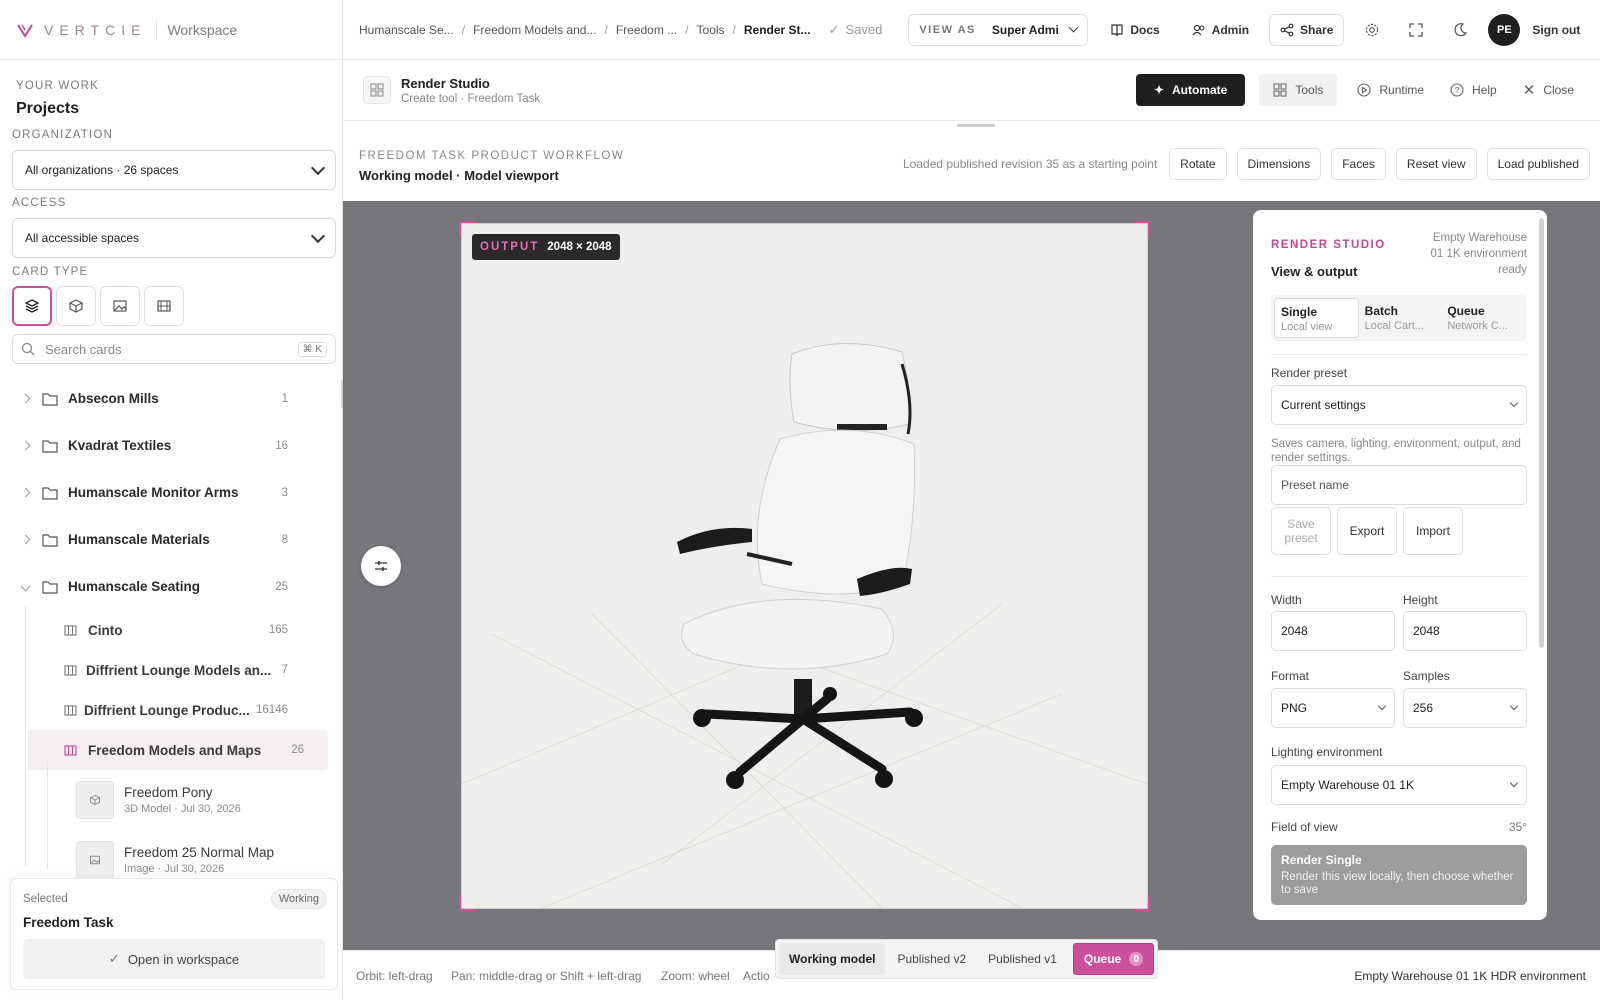 This screenshot has width=1600, height=1000. I want to click on resize-handle, so click(976, 125).